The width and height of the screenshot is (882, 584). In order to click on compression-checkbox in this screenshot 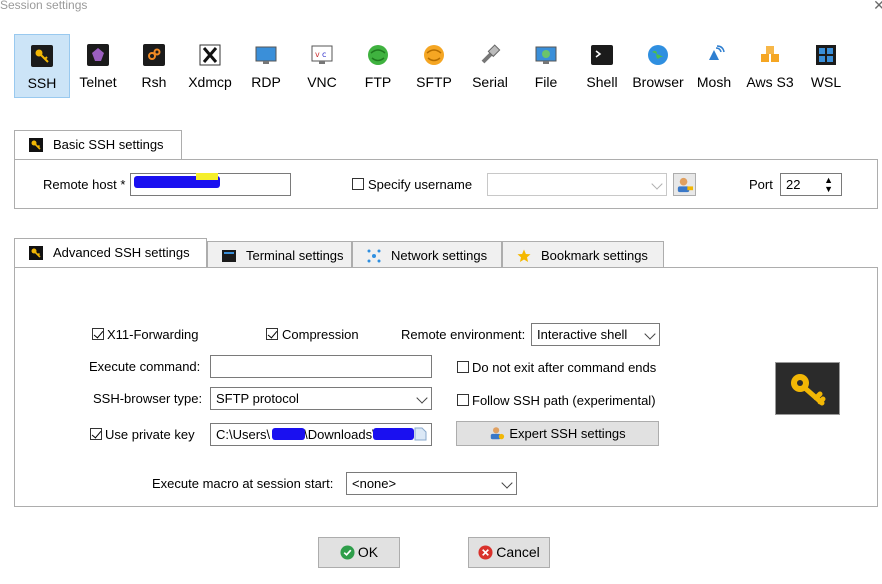, I will do `click(272, 334)`.